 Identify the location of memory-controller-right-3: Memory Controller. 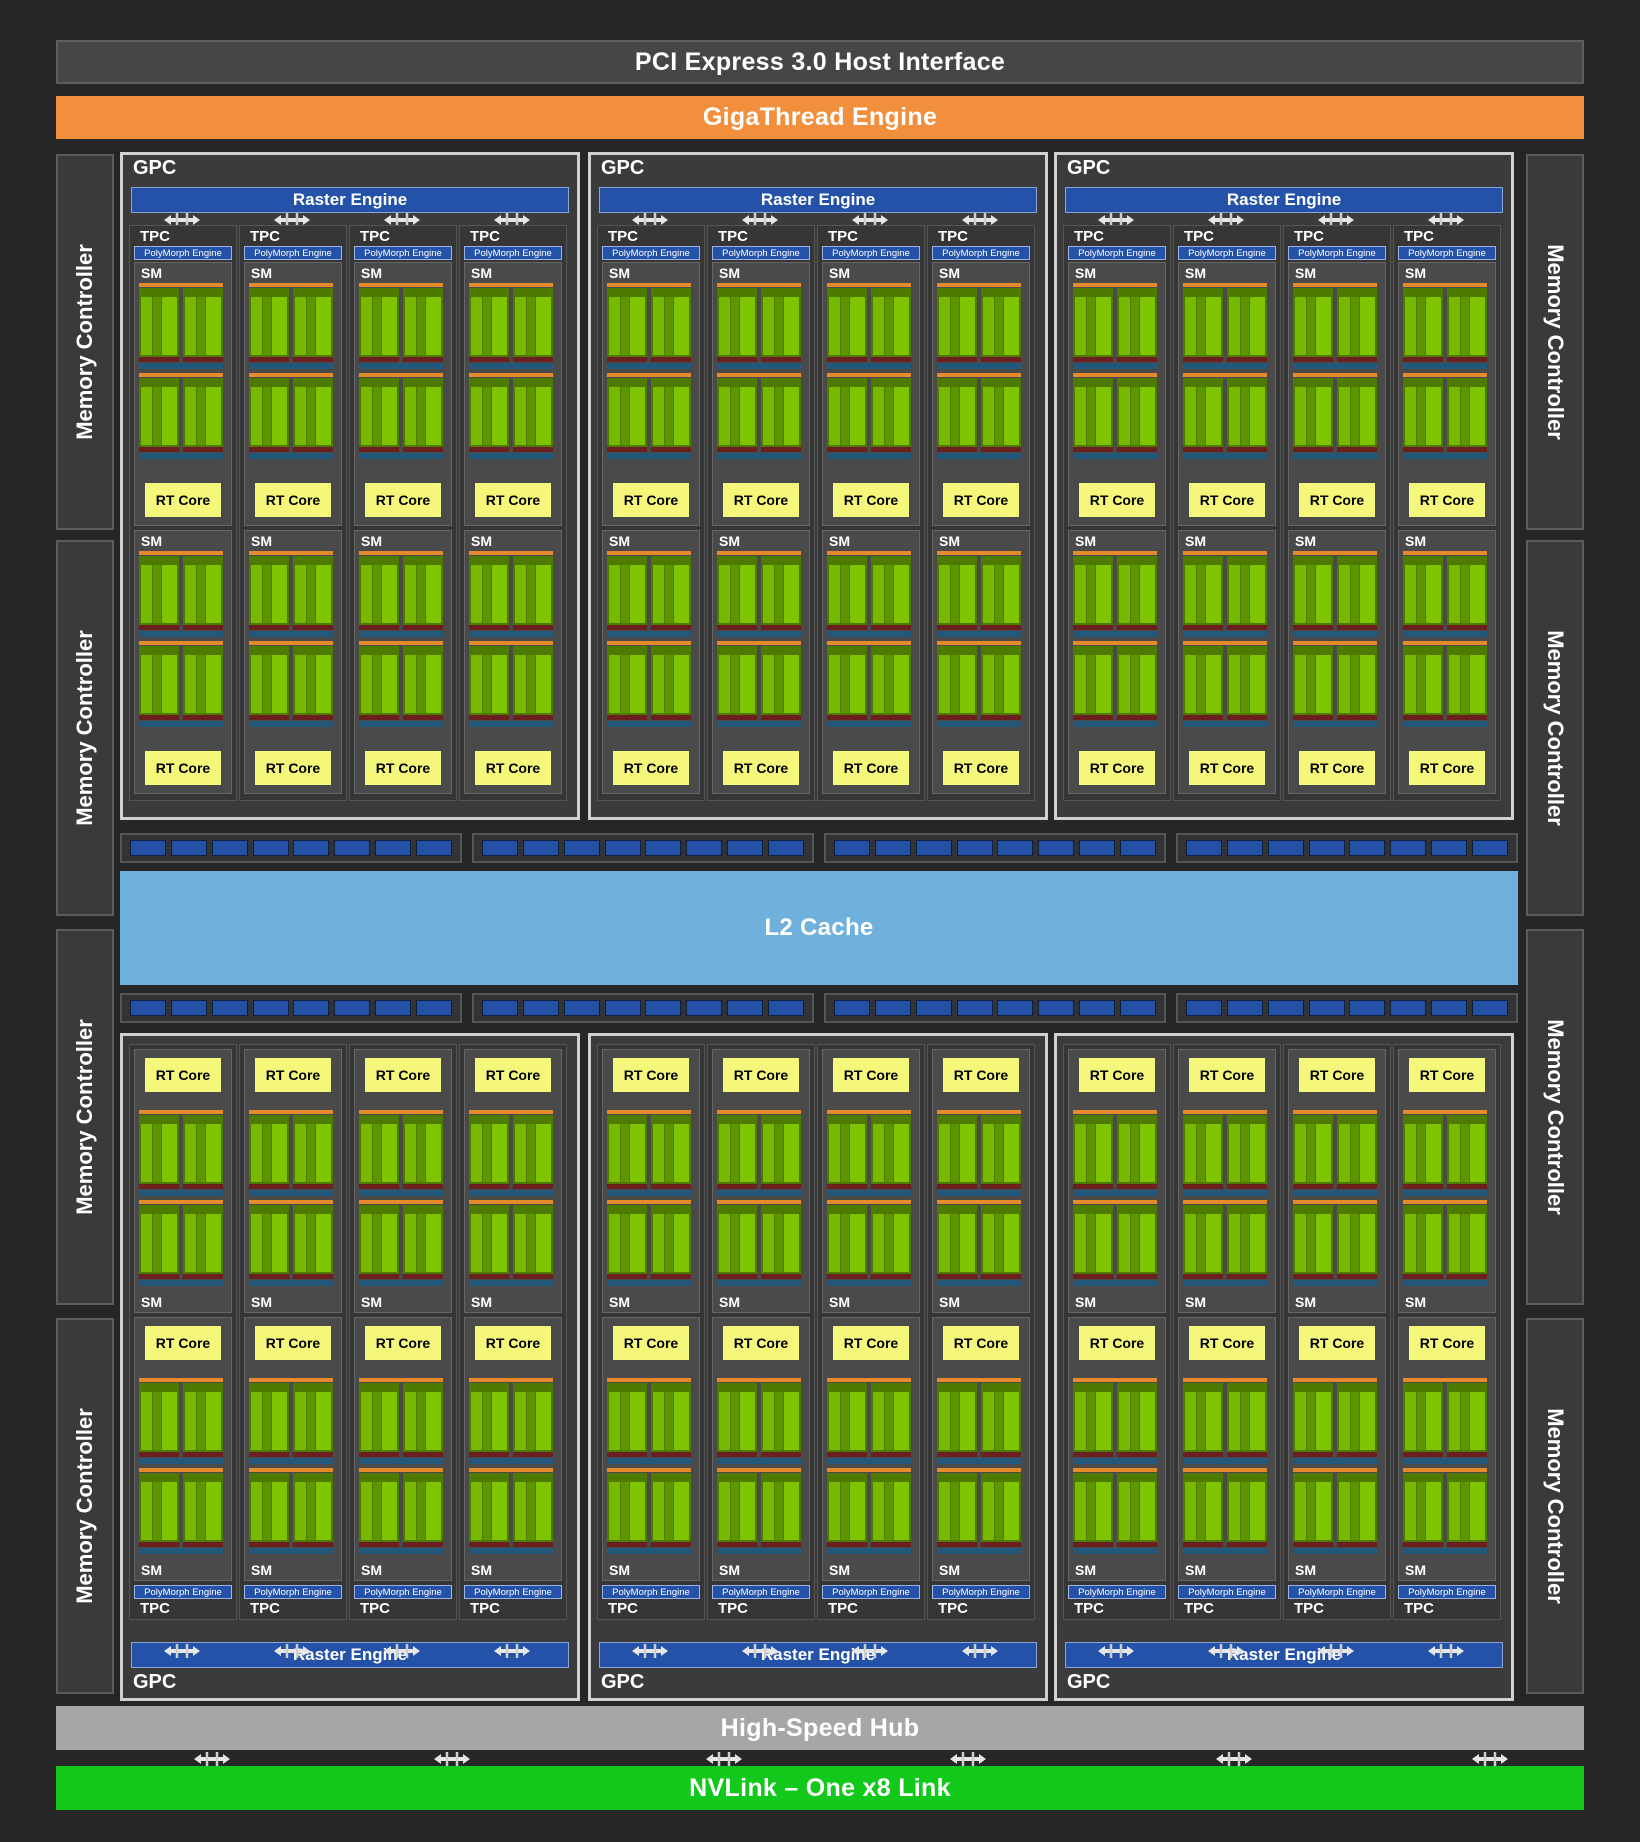
(1555, 1117).